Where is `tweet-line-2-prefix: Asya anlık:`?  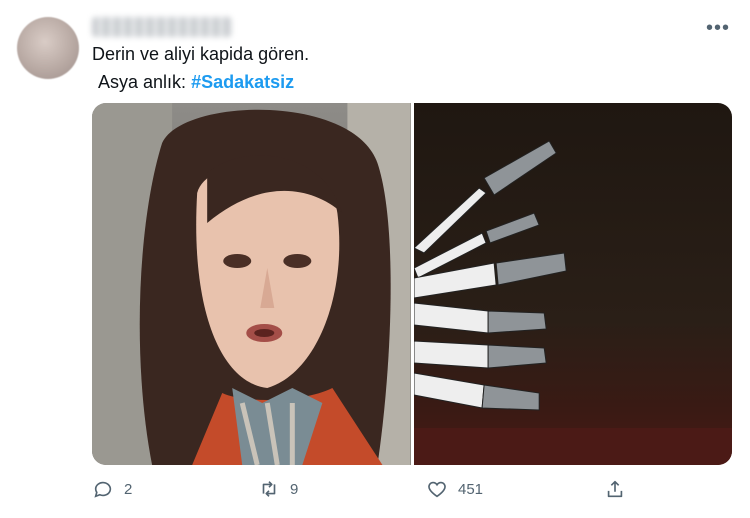 tweet-line-2-prefix: Asya anlık: is located at coordinates (142, 82).